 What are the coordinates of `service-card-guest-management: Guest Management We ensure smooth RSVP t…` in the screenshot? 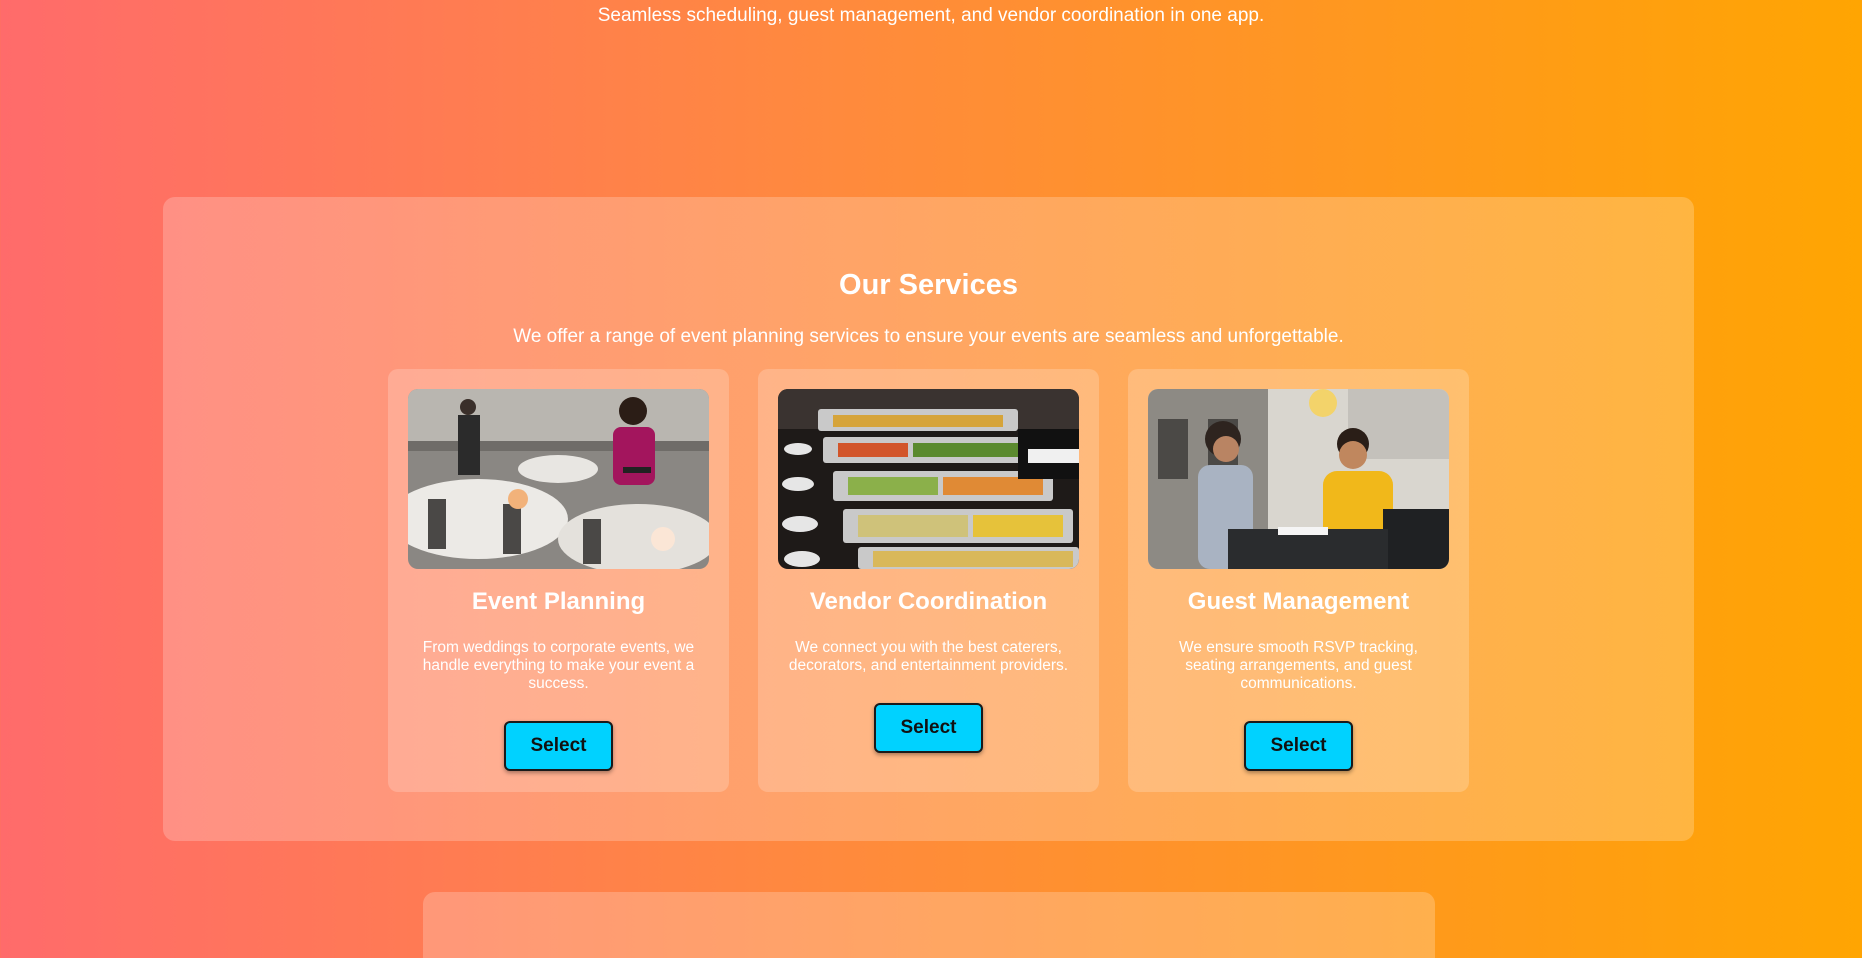 It's located at (1298, 580).